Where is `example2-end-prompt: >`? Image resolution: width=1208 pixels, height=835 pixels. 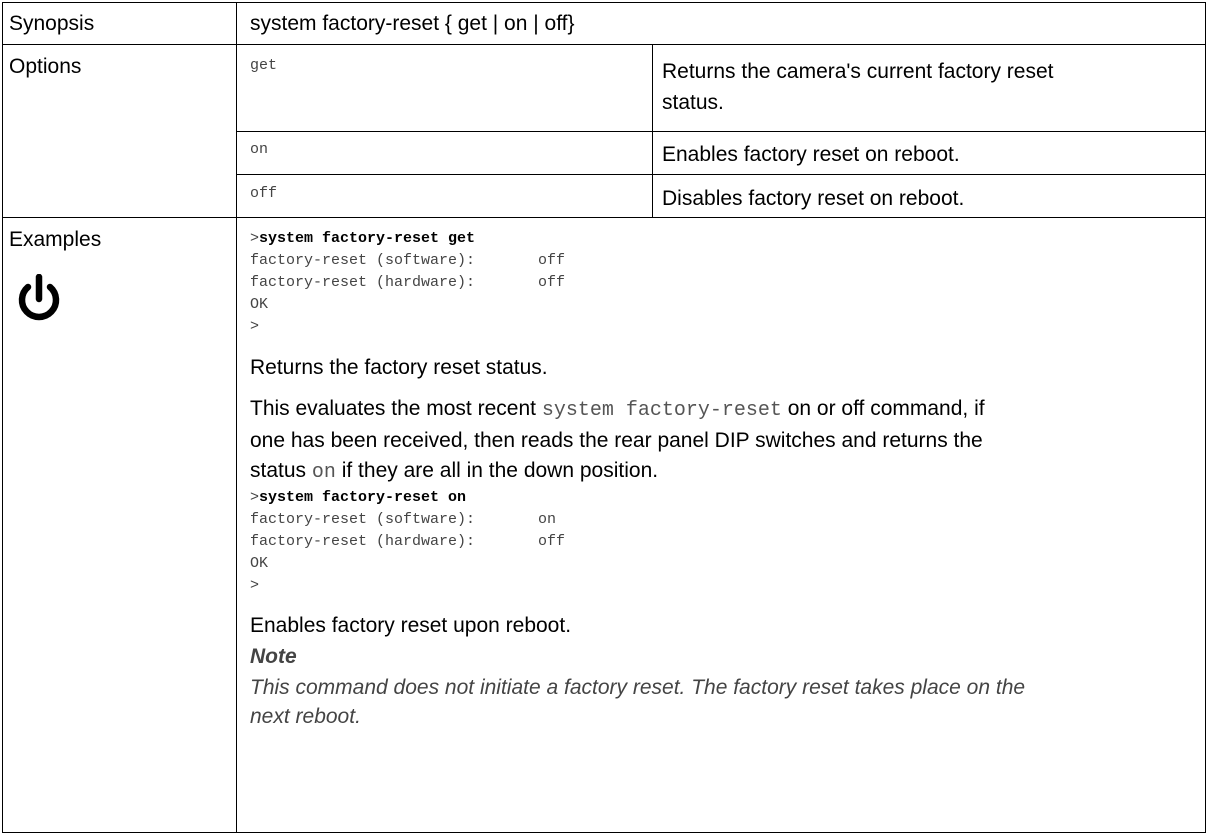 example2-end-prompt: > is located at coordinates (255, 585).